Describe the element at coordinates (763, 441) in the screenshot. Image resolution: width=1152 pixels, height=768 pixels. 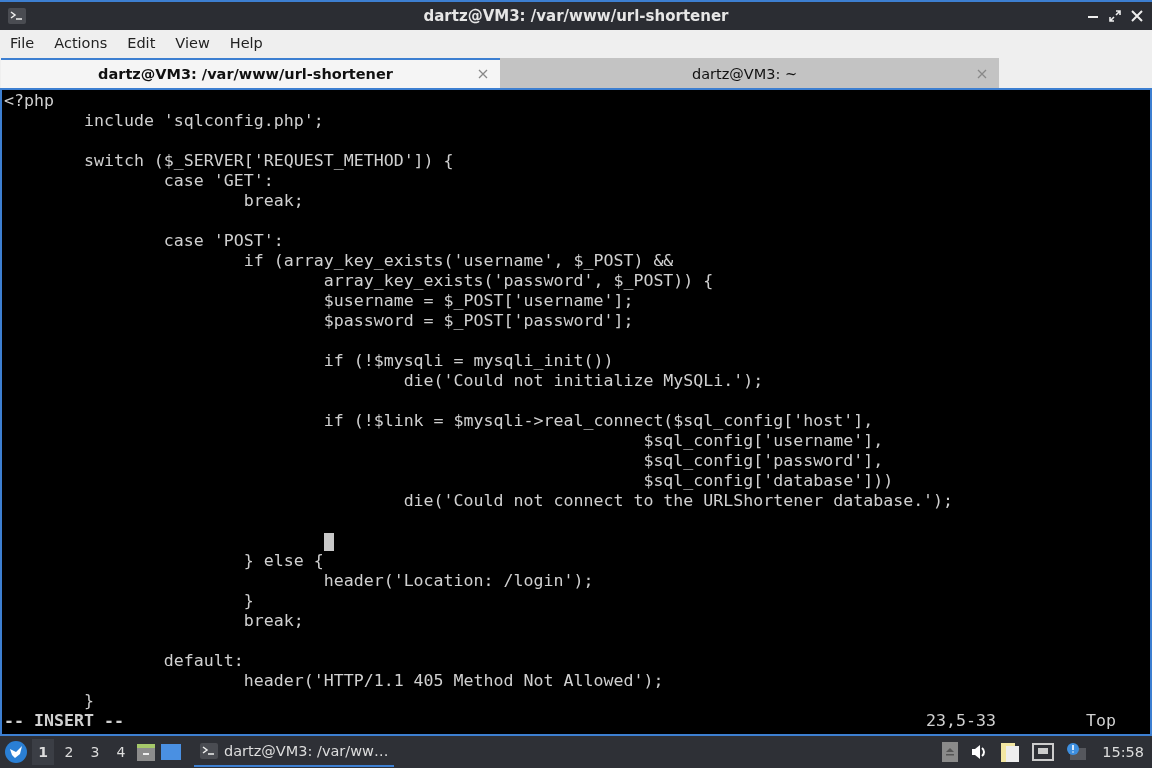
I see `code-line: $sql_config['username'],` at that location.